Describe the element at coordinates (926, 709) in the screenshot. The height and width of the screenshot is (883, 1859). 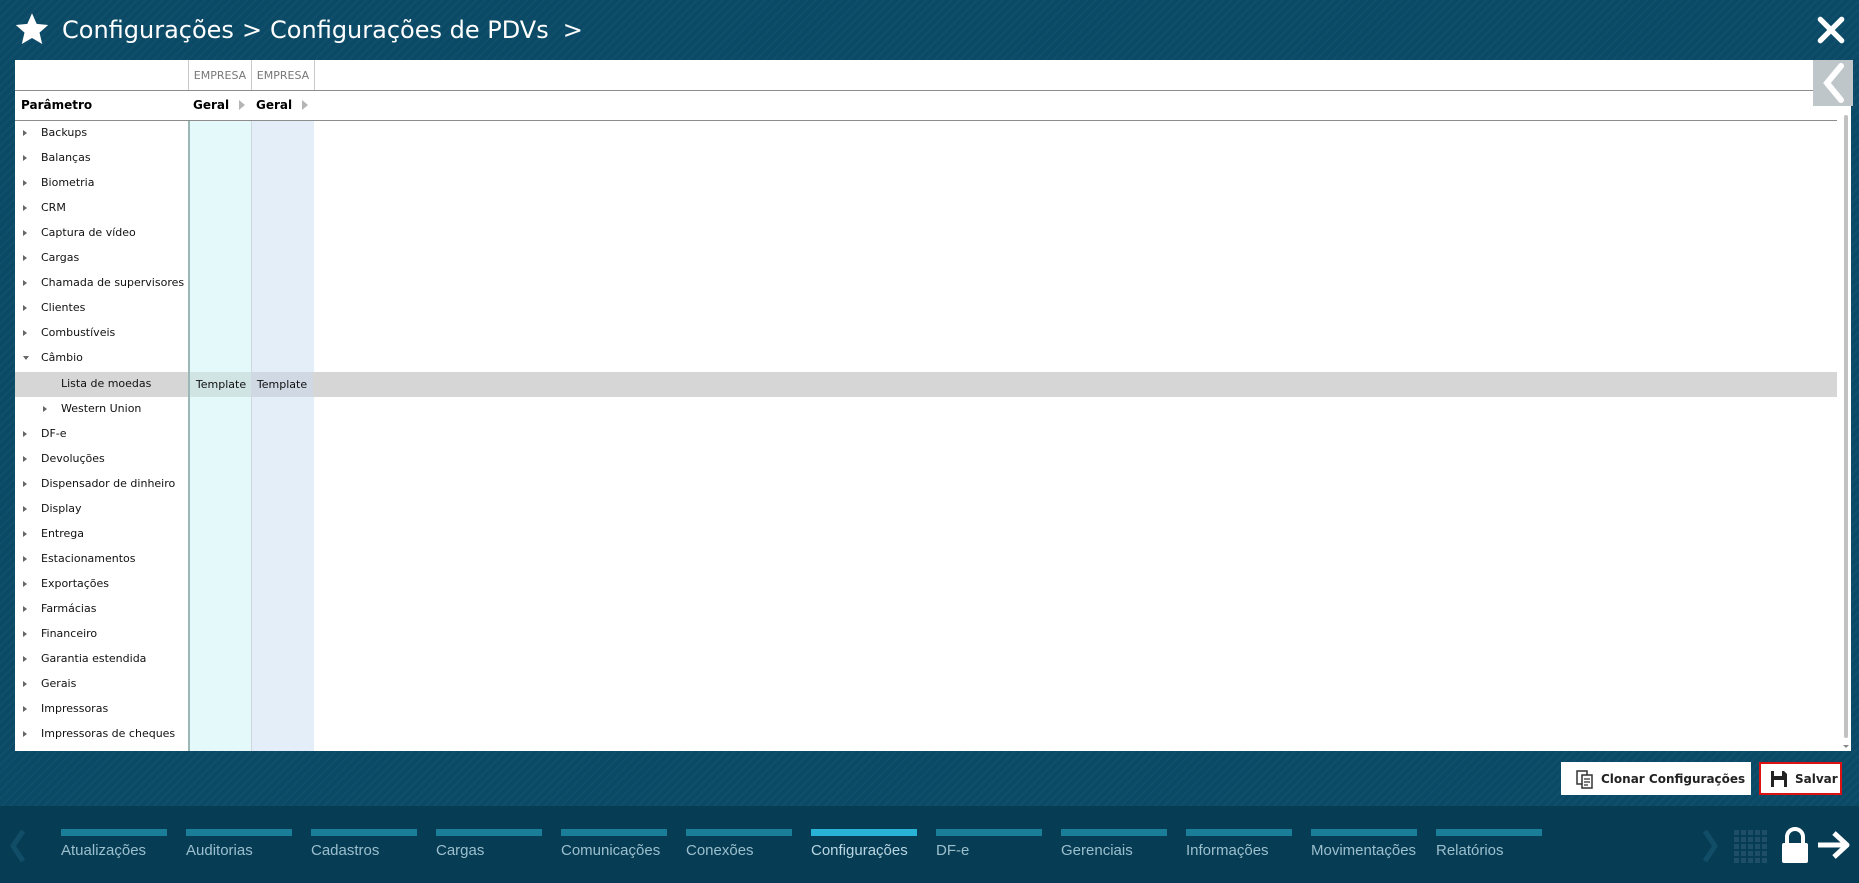
I see `tree-row: Impressoras` at that location.